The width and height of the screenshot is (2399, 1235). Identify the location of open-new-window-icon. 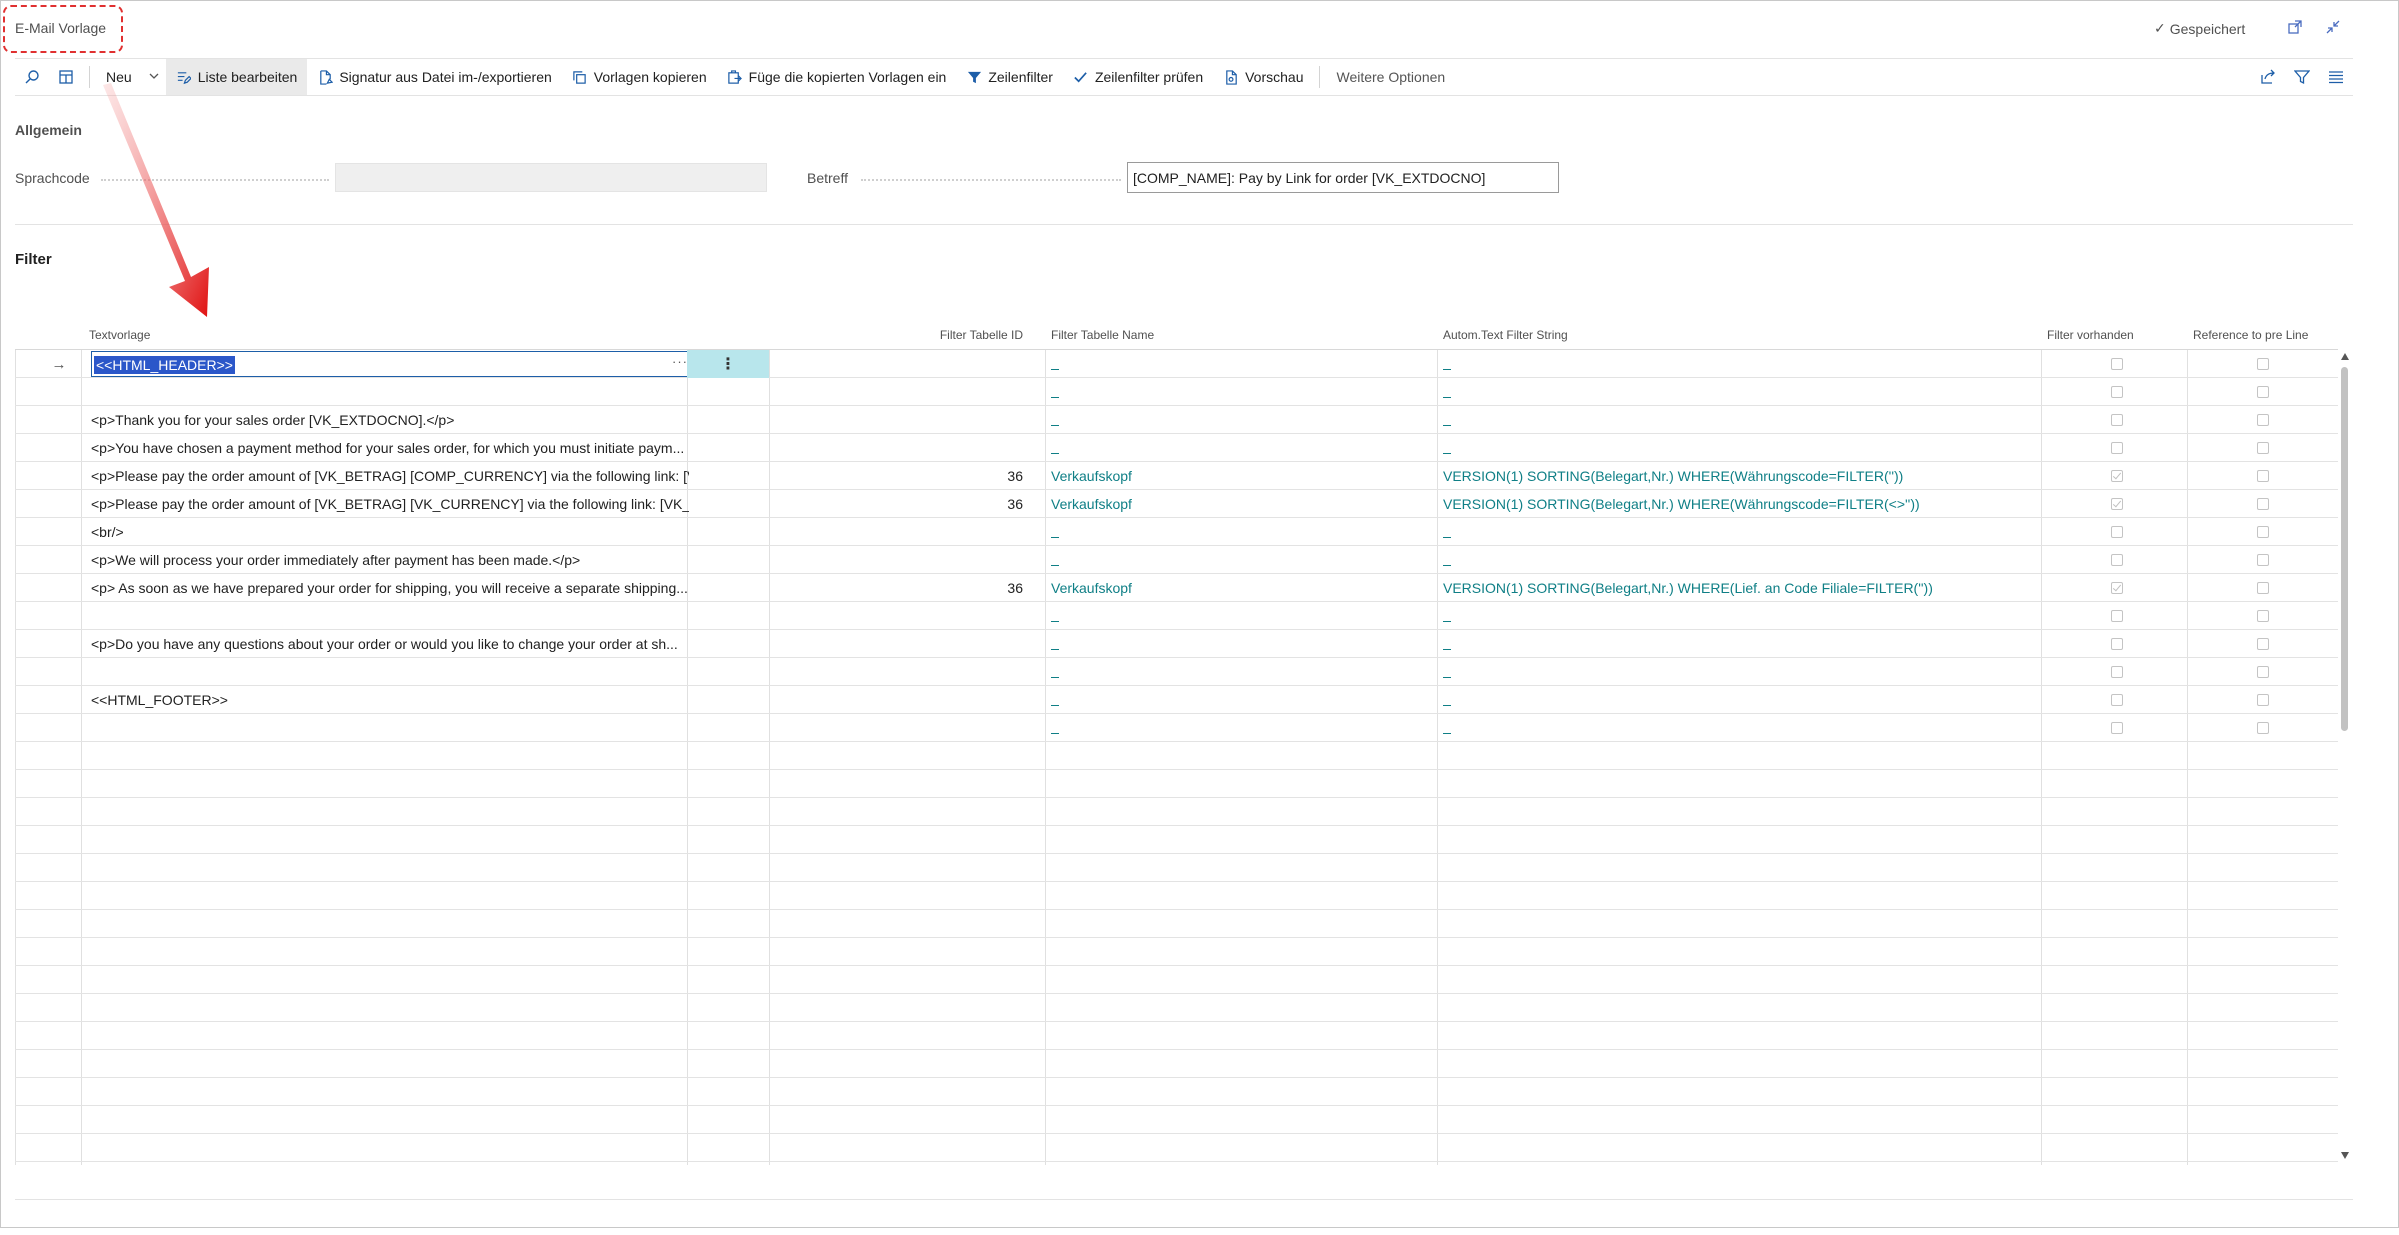
(2295, 27).